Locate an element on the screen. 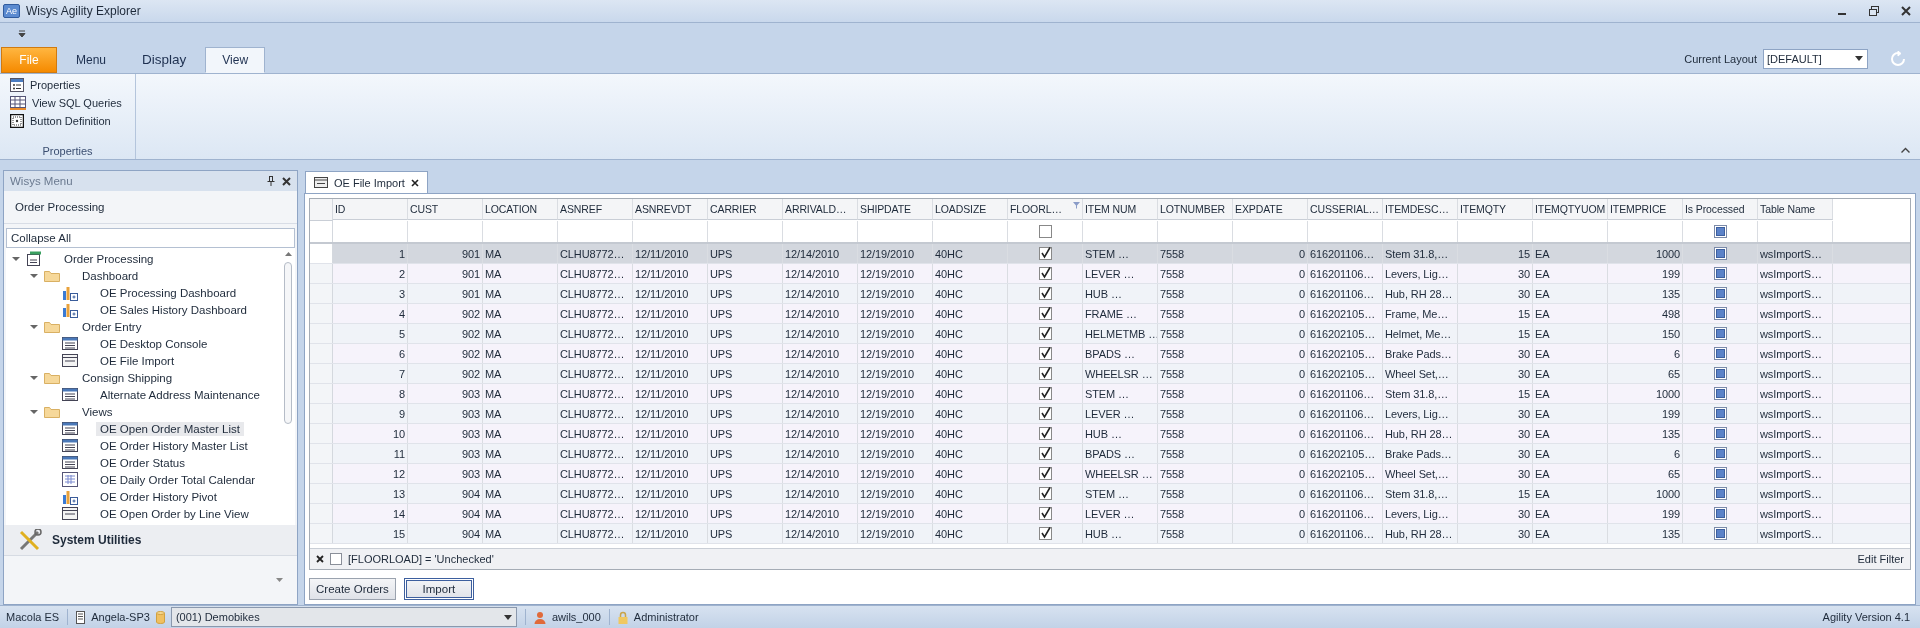  tree-item: OE Open Order Master List is located at coordinates (170, 428).